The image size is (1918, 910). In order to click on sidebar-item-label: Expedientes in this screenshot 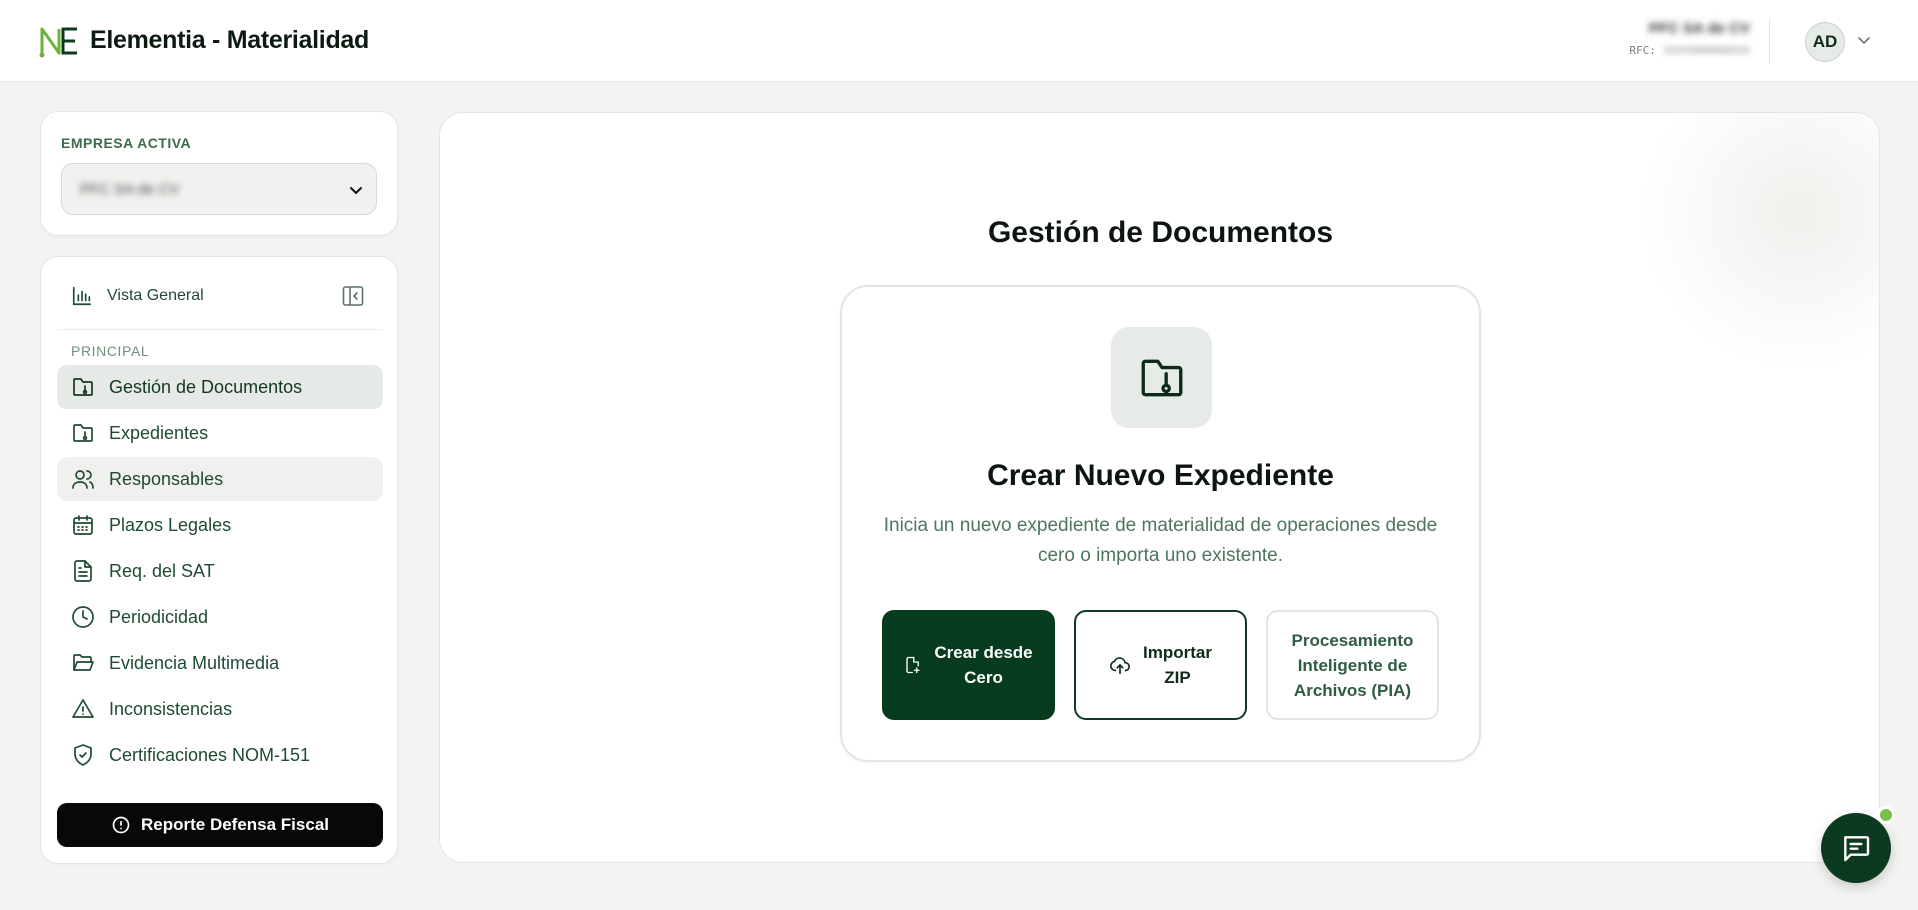, I will do `click(159, 432)`.